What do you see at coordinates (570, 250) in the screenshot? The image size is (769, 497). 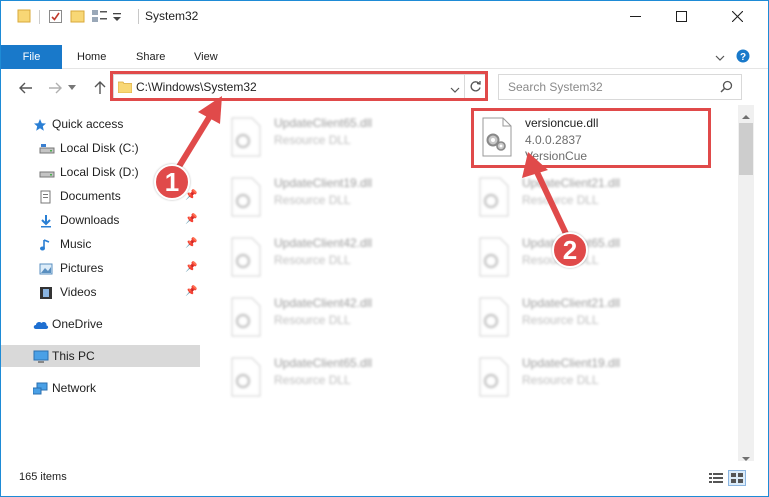 I see `step-badge-2: 2` at bounding box center [570, 250].